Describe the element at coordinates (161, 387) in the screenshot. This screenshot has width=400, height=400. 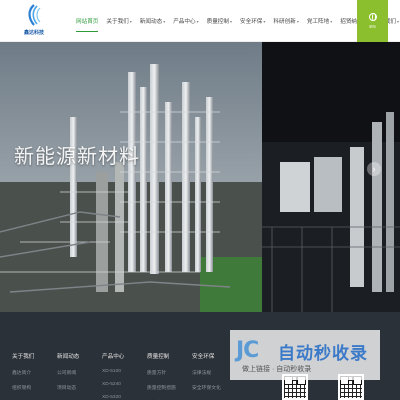
I see `footer-link: 质量控制措施` at that location.